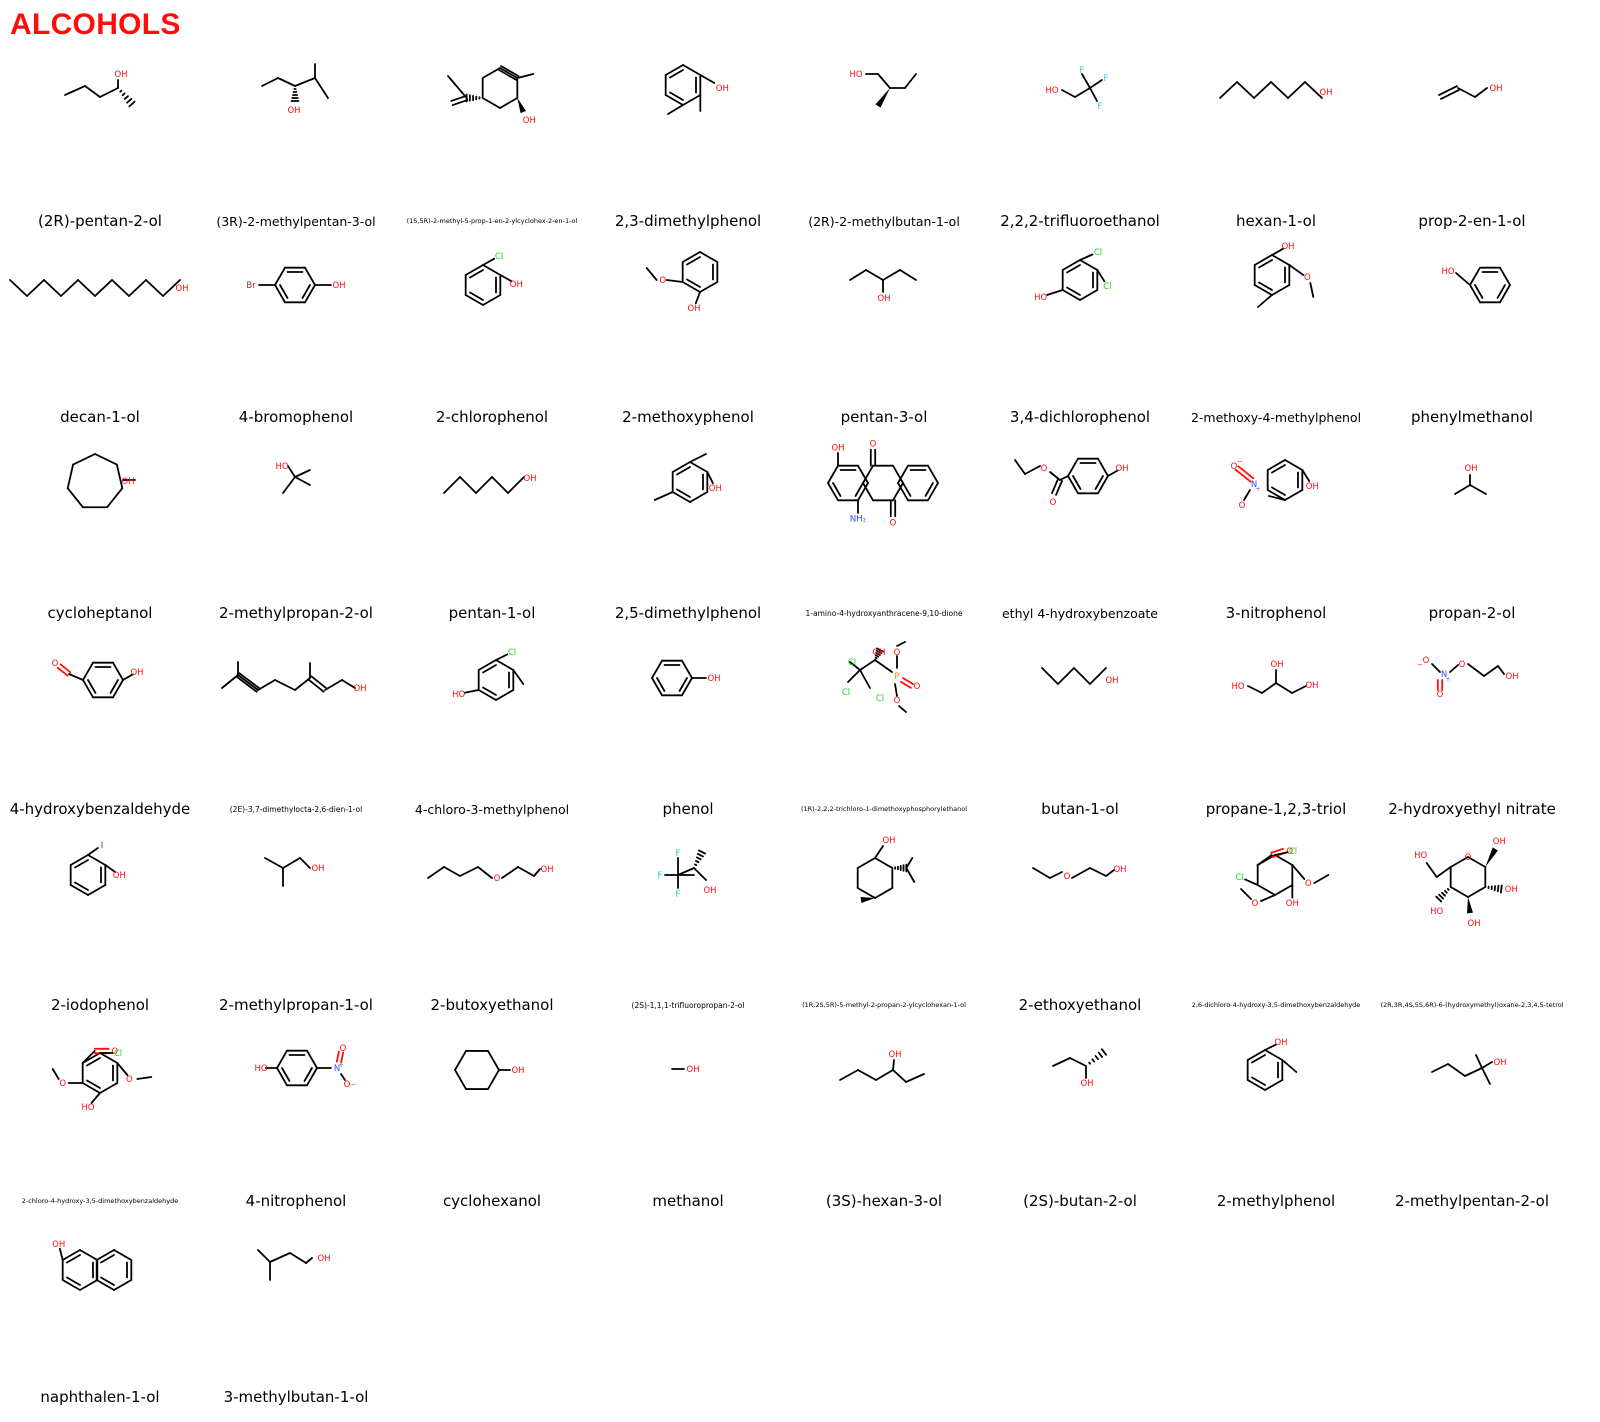  I want to click on compound-name: propan-2-ol, so click(1472, 613).